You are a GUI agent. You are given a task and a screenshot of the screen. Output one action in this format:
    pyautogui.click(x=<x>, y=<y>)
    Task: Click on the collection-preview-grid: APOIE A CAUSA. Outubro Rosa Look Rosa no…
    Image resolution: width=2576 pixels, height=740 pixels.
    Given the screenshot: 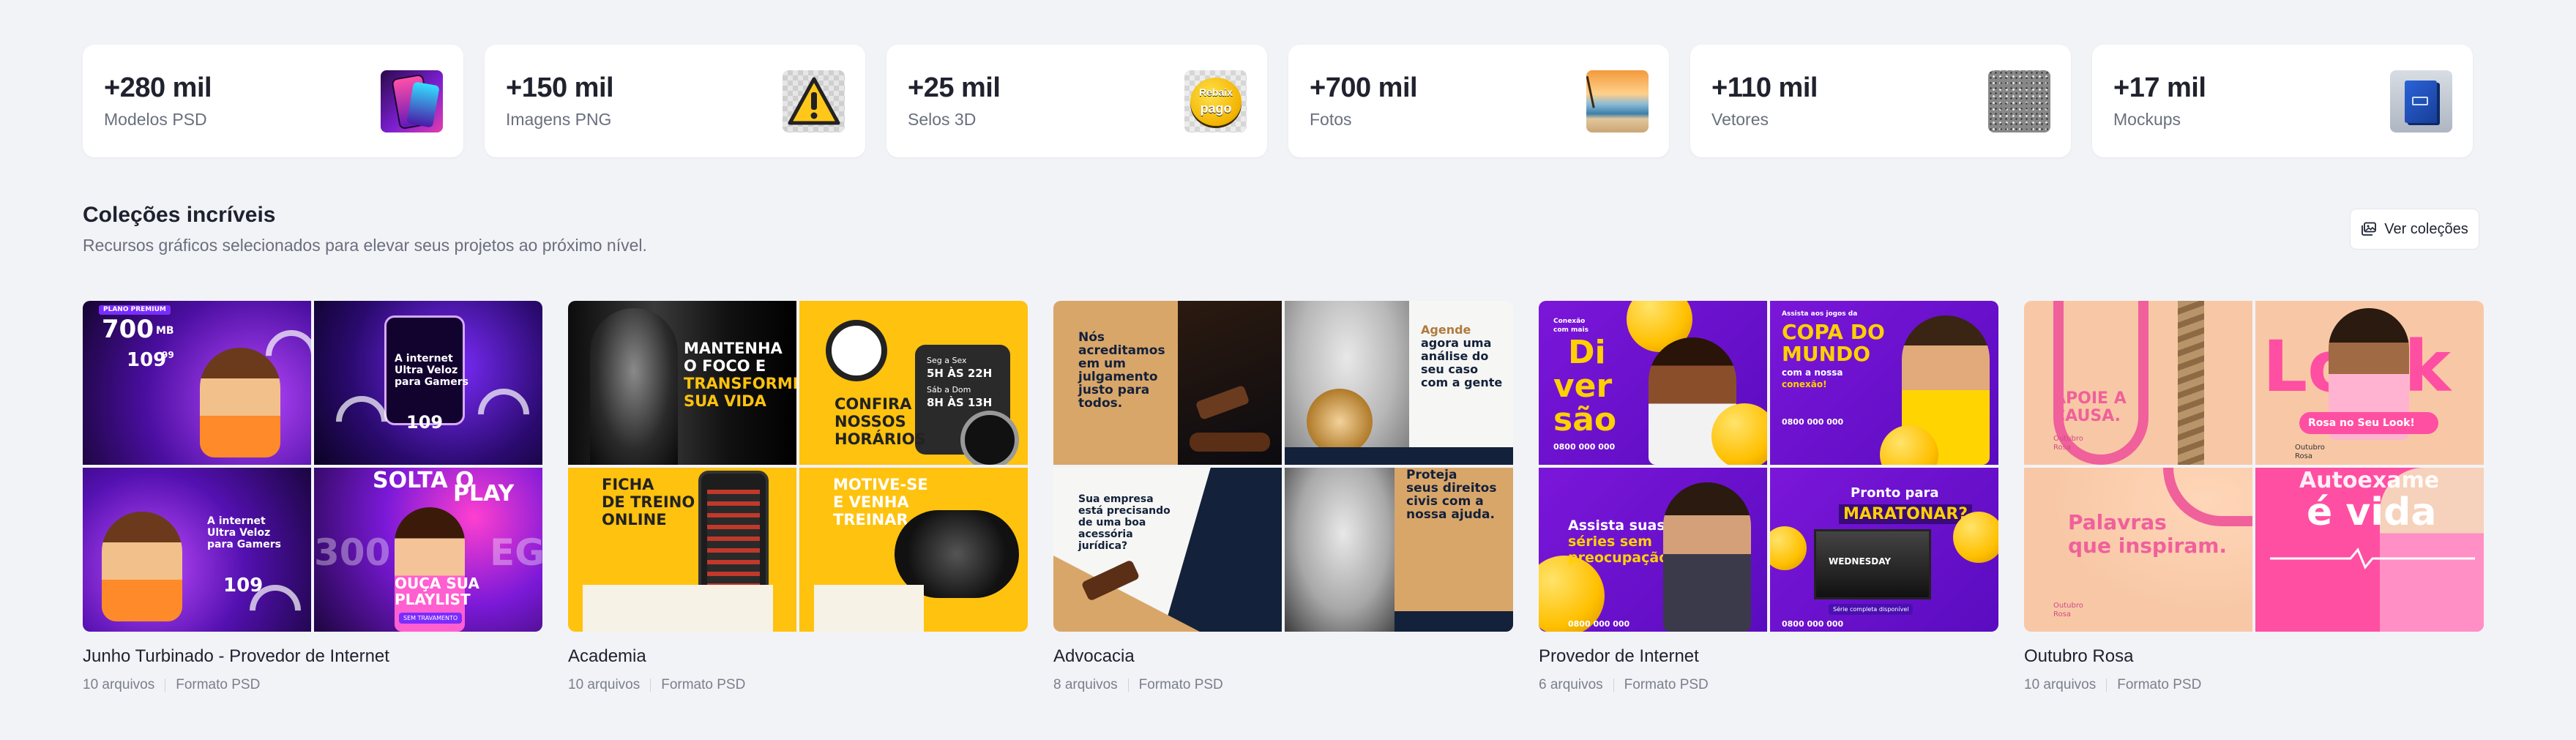 What is the action you would take?
    pyautogui.click(x=2254, y=466)
    